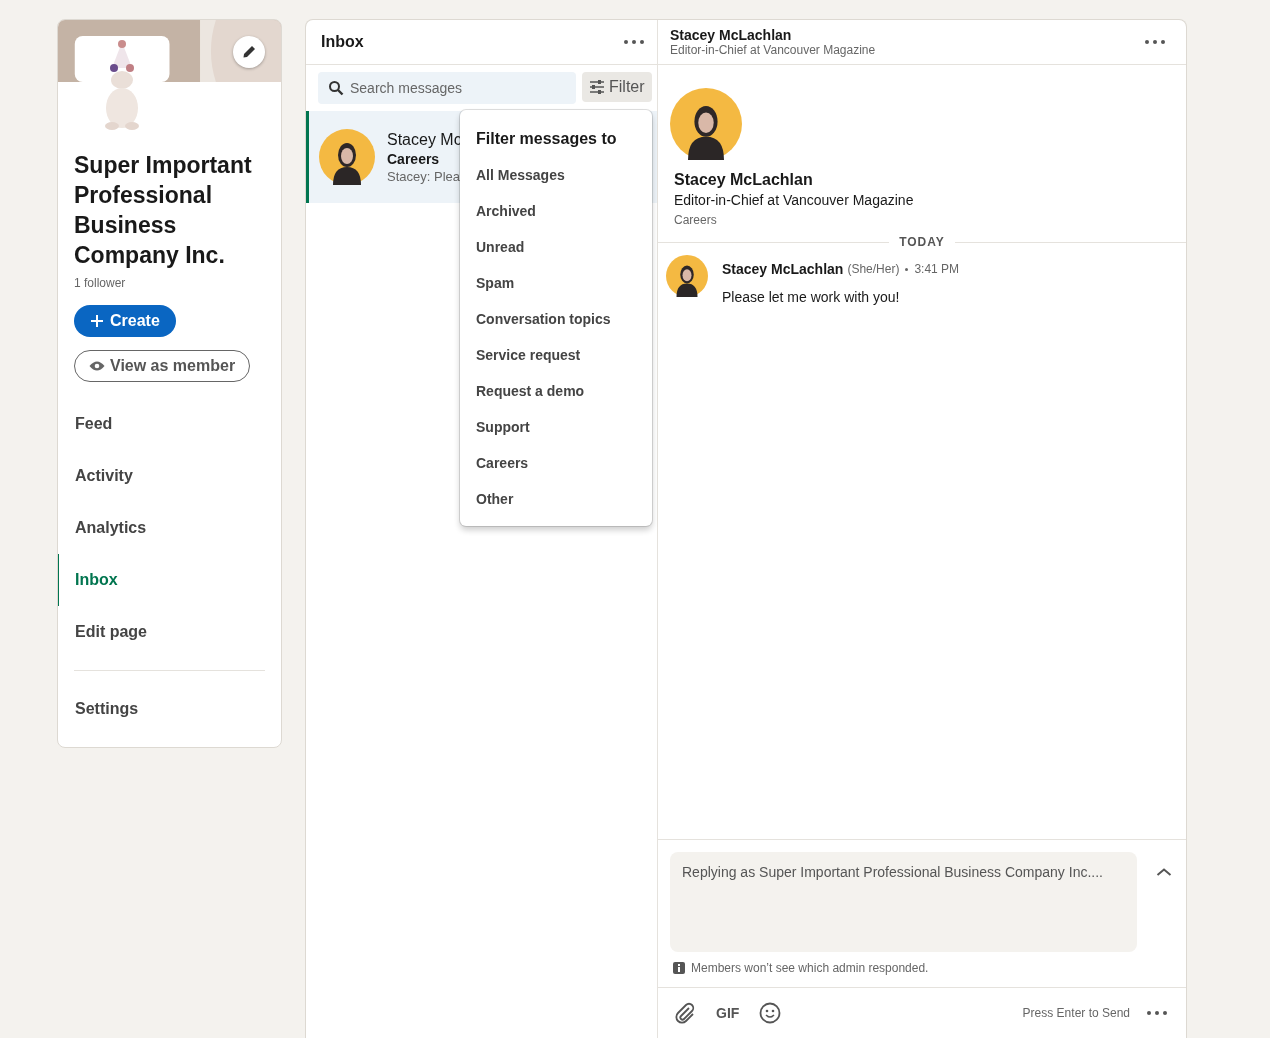 The width and height of the screenshot is (1270, 1038). I want to click on sender-name: Stacey McLachlan, so click(783, 269).